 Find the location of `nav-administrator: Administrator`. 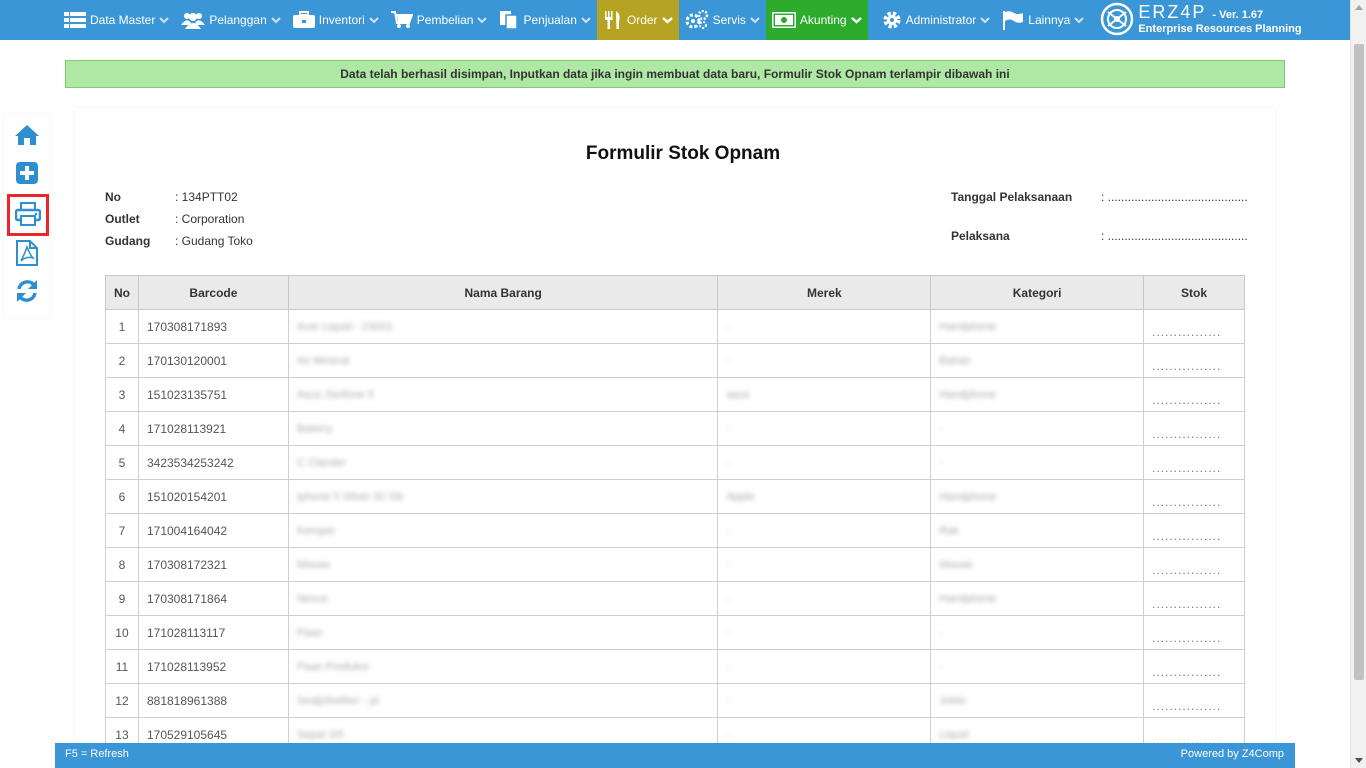

nav-administrator: Administrator is located at coordinates (932, 20).